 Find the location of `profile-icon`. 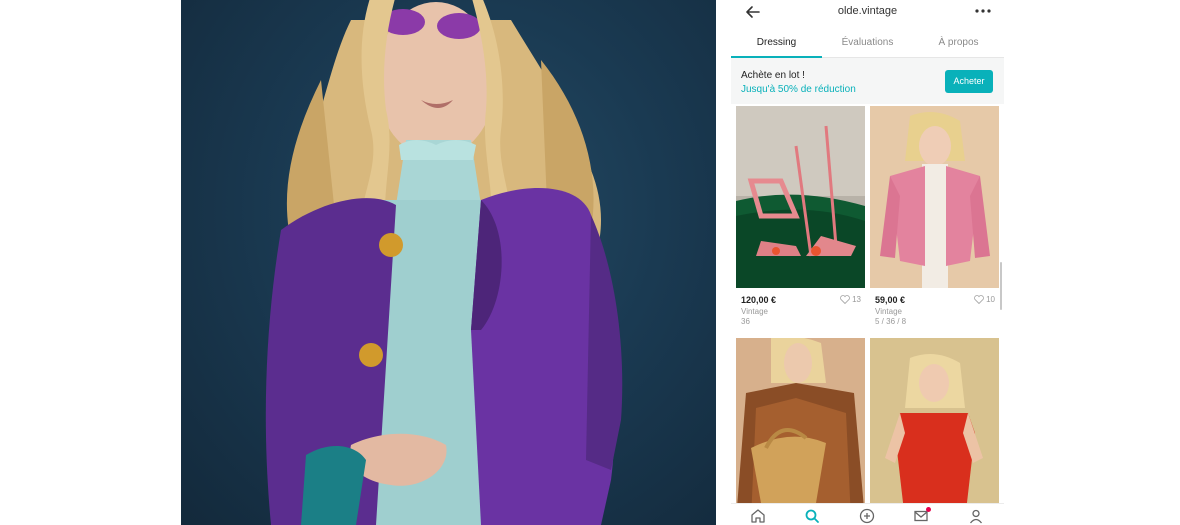

profile-icon is located at coordinates (976, 516).